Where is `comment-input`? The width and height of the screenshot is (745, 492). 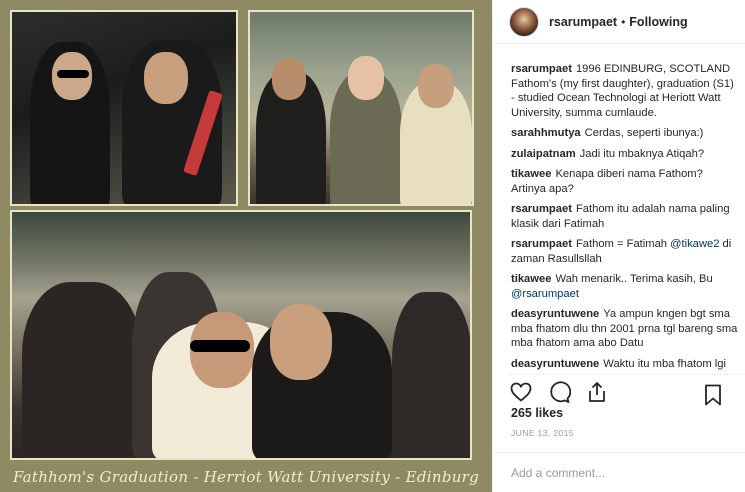
comment-input is located at coordinates (621, 472).